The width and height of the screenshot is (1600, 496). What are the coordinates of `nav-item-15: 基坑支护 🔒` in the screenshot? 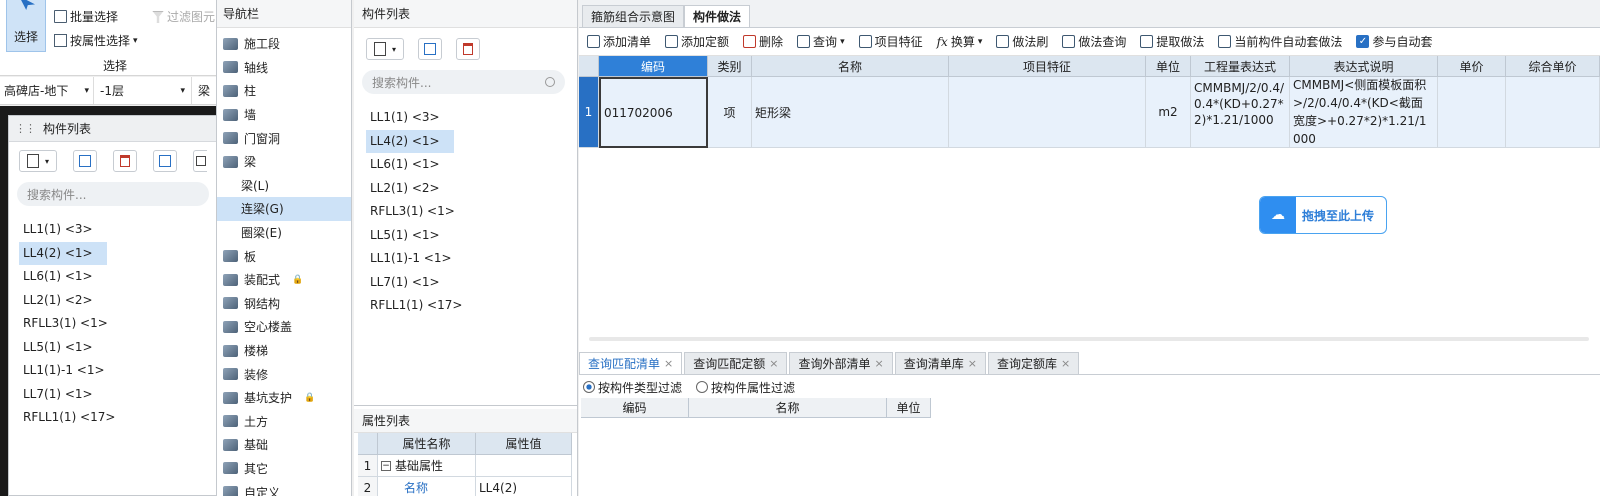 It's located at (284, 398).